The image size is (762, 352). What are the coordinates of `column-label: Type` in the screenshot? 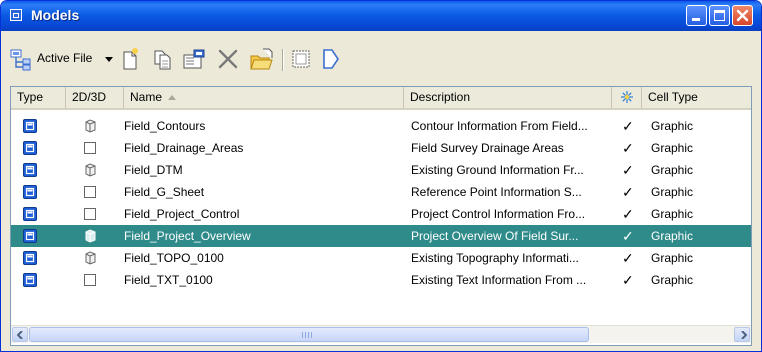 It's located at (30, 97).